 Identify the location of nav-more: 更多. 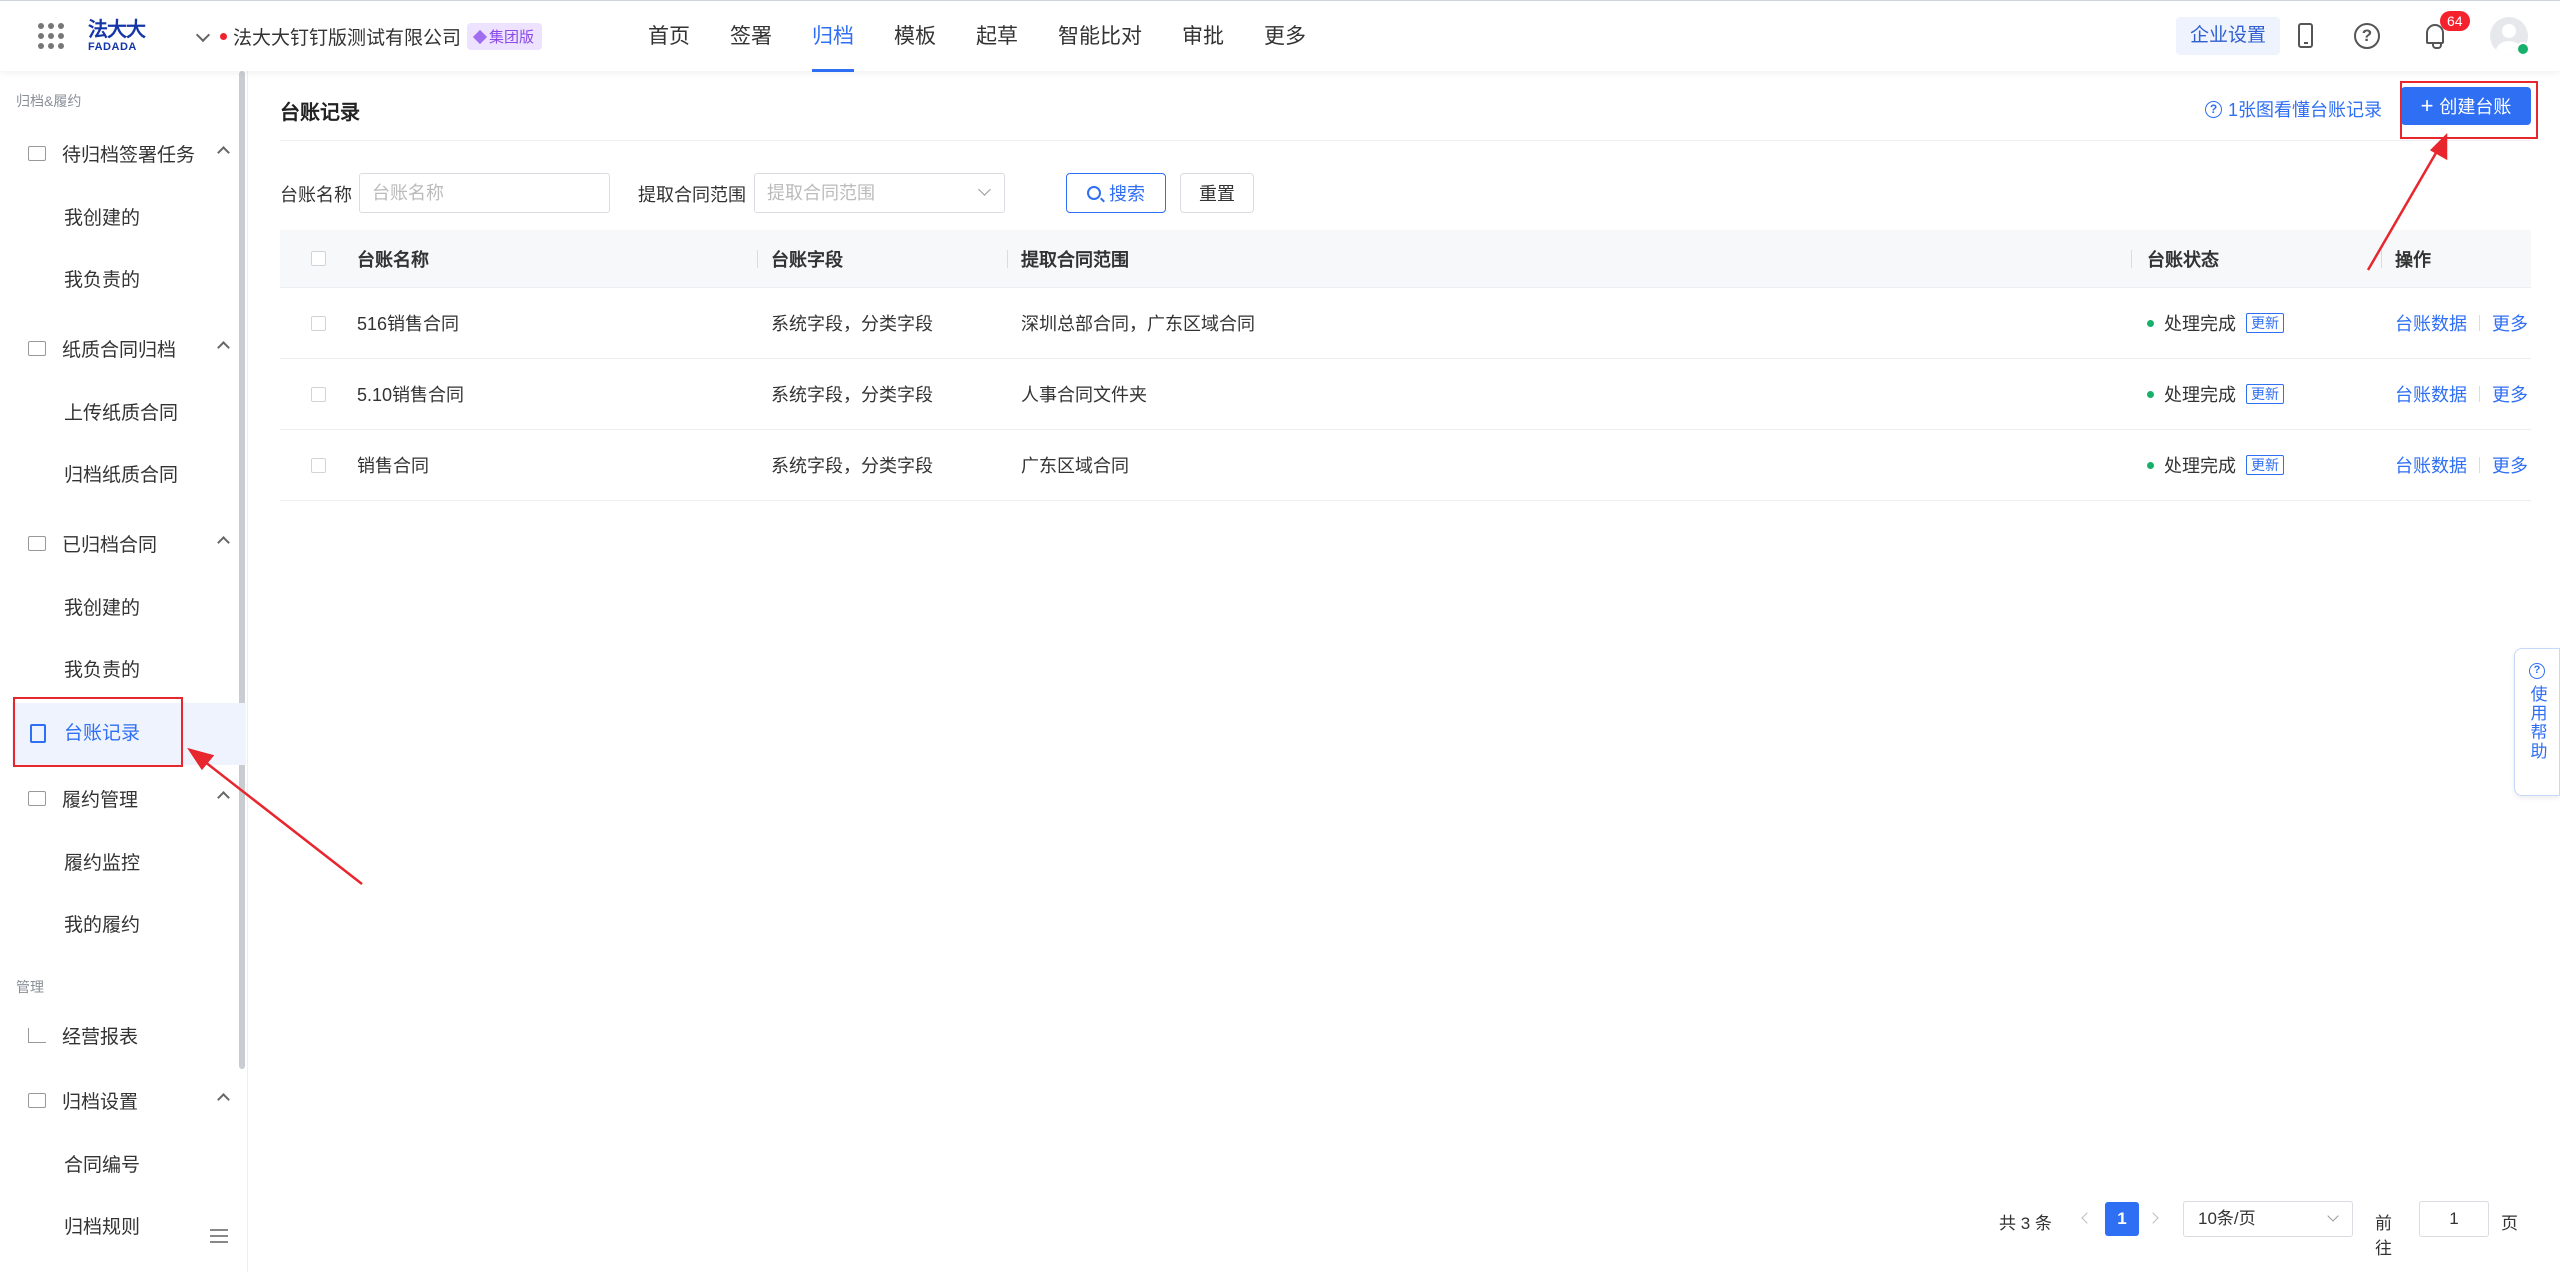
(1285, 36).